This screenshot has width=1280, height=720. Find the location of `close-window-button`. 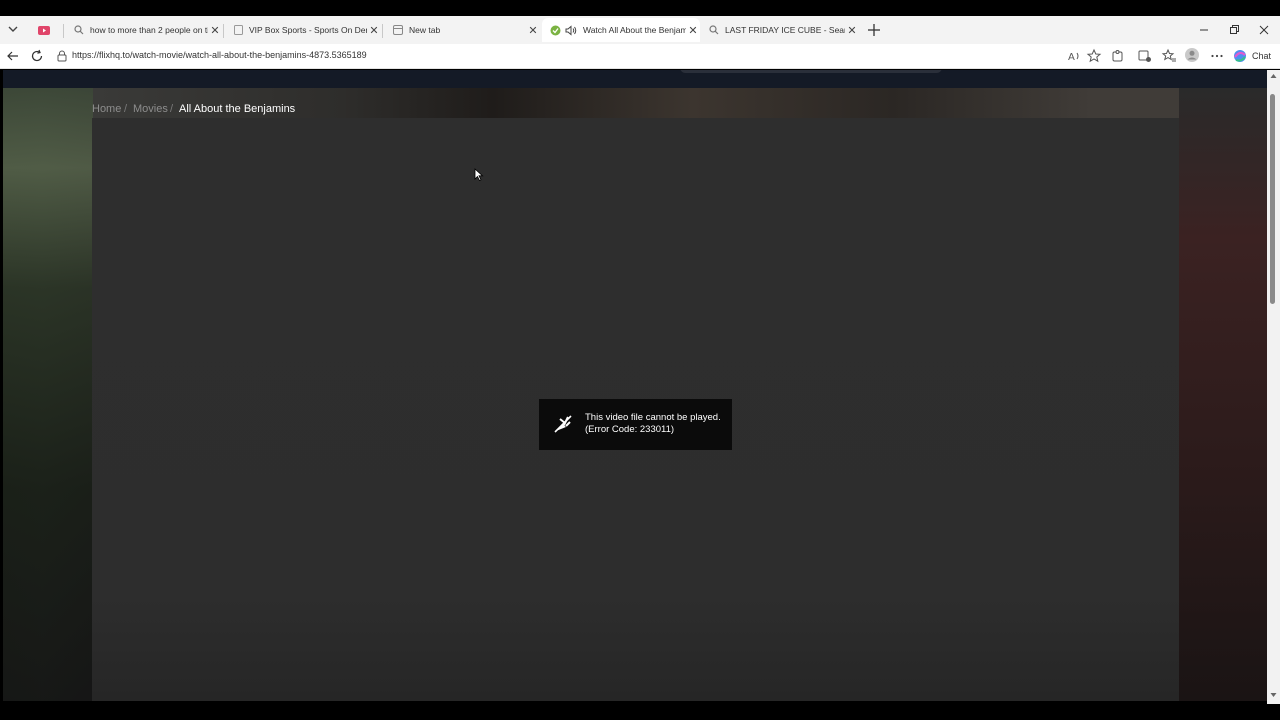

close-window-button is located at coordinates (1264, 30).